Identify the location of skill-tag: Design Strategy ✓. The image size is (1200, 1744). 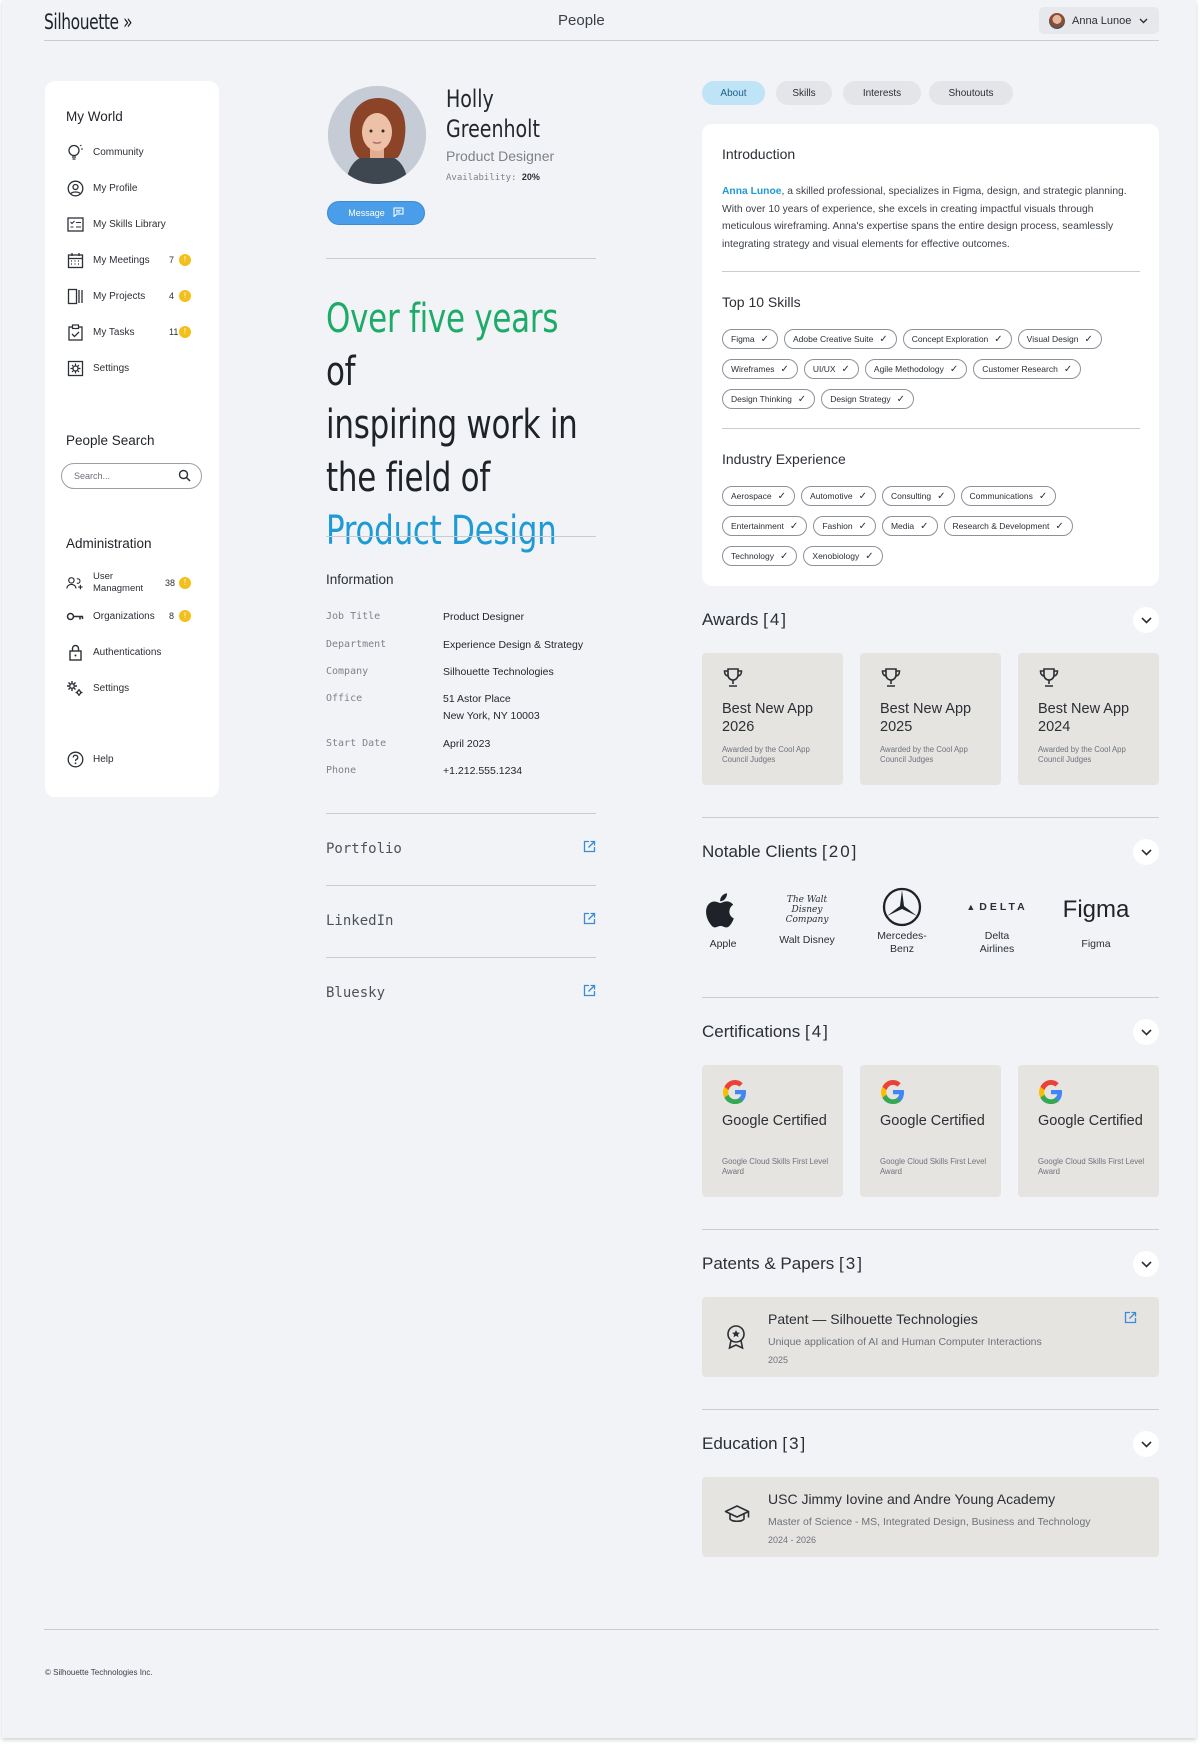
(868, 399).